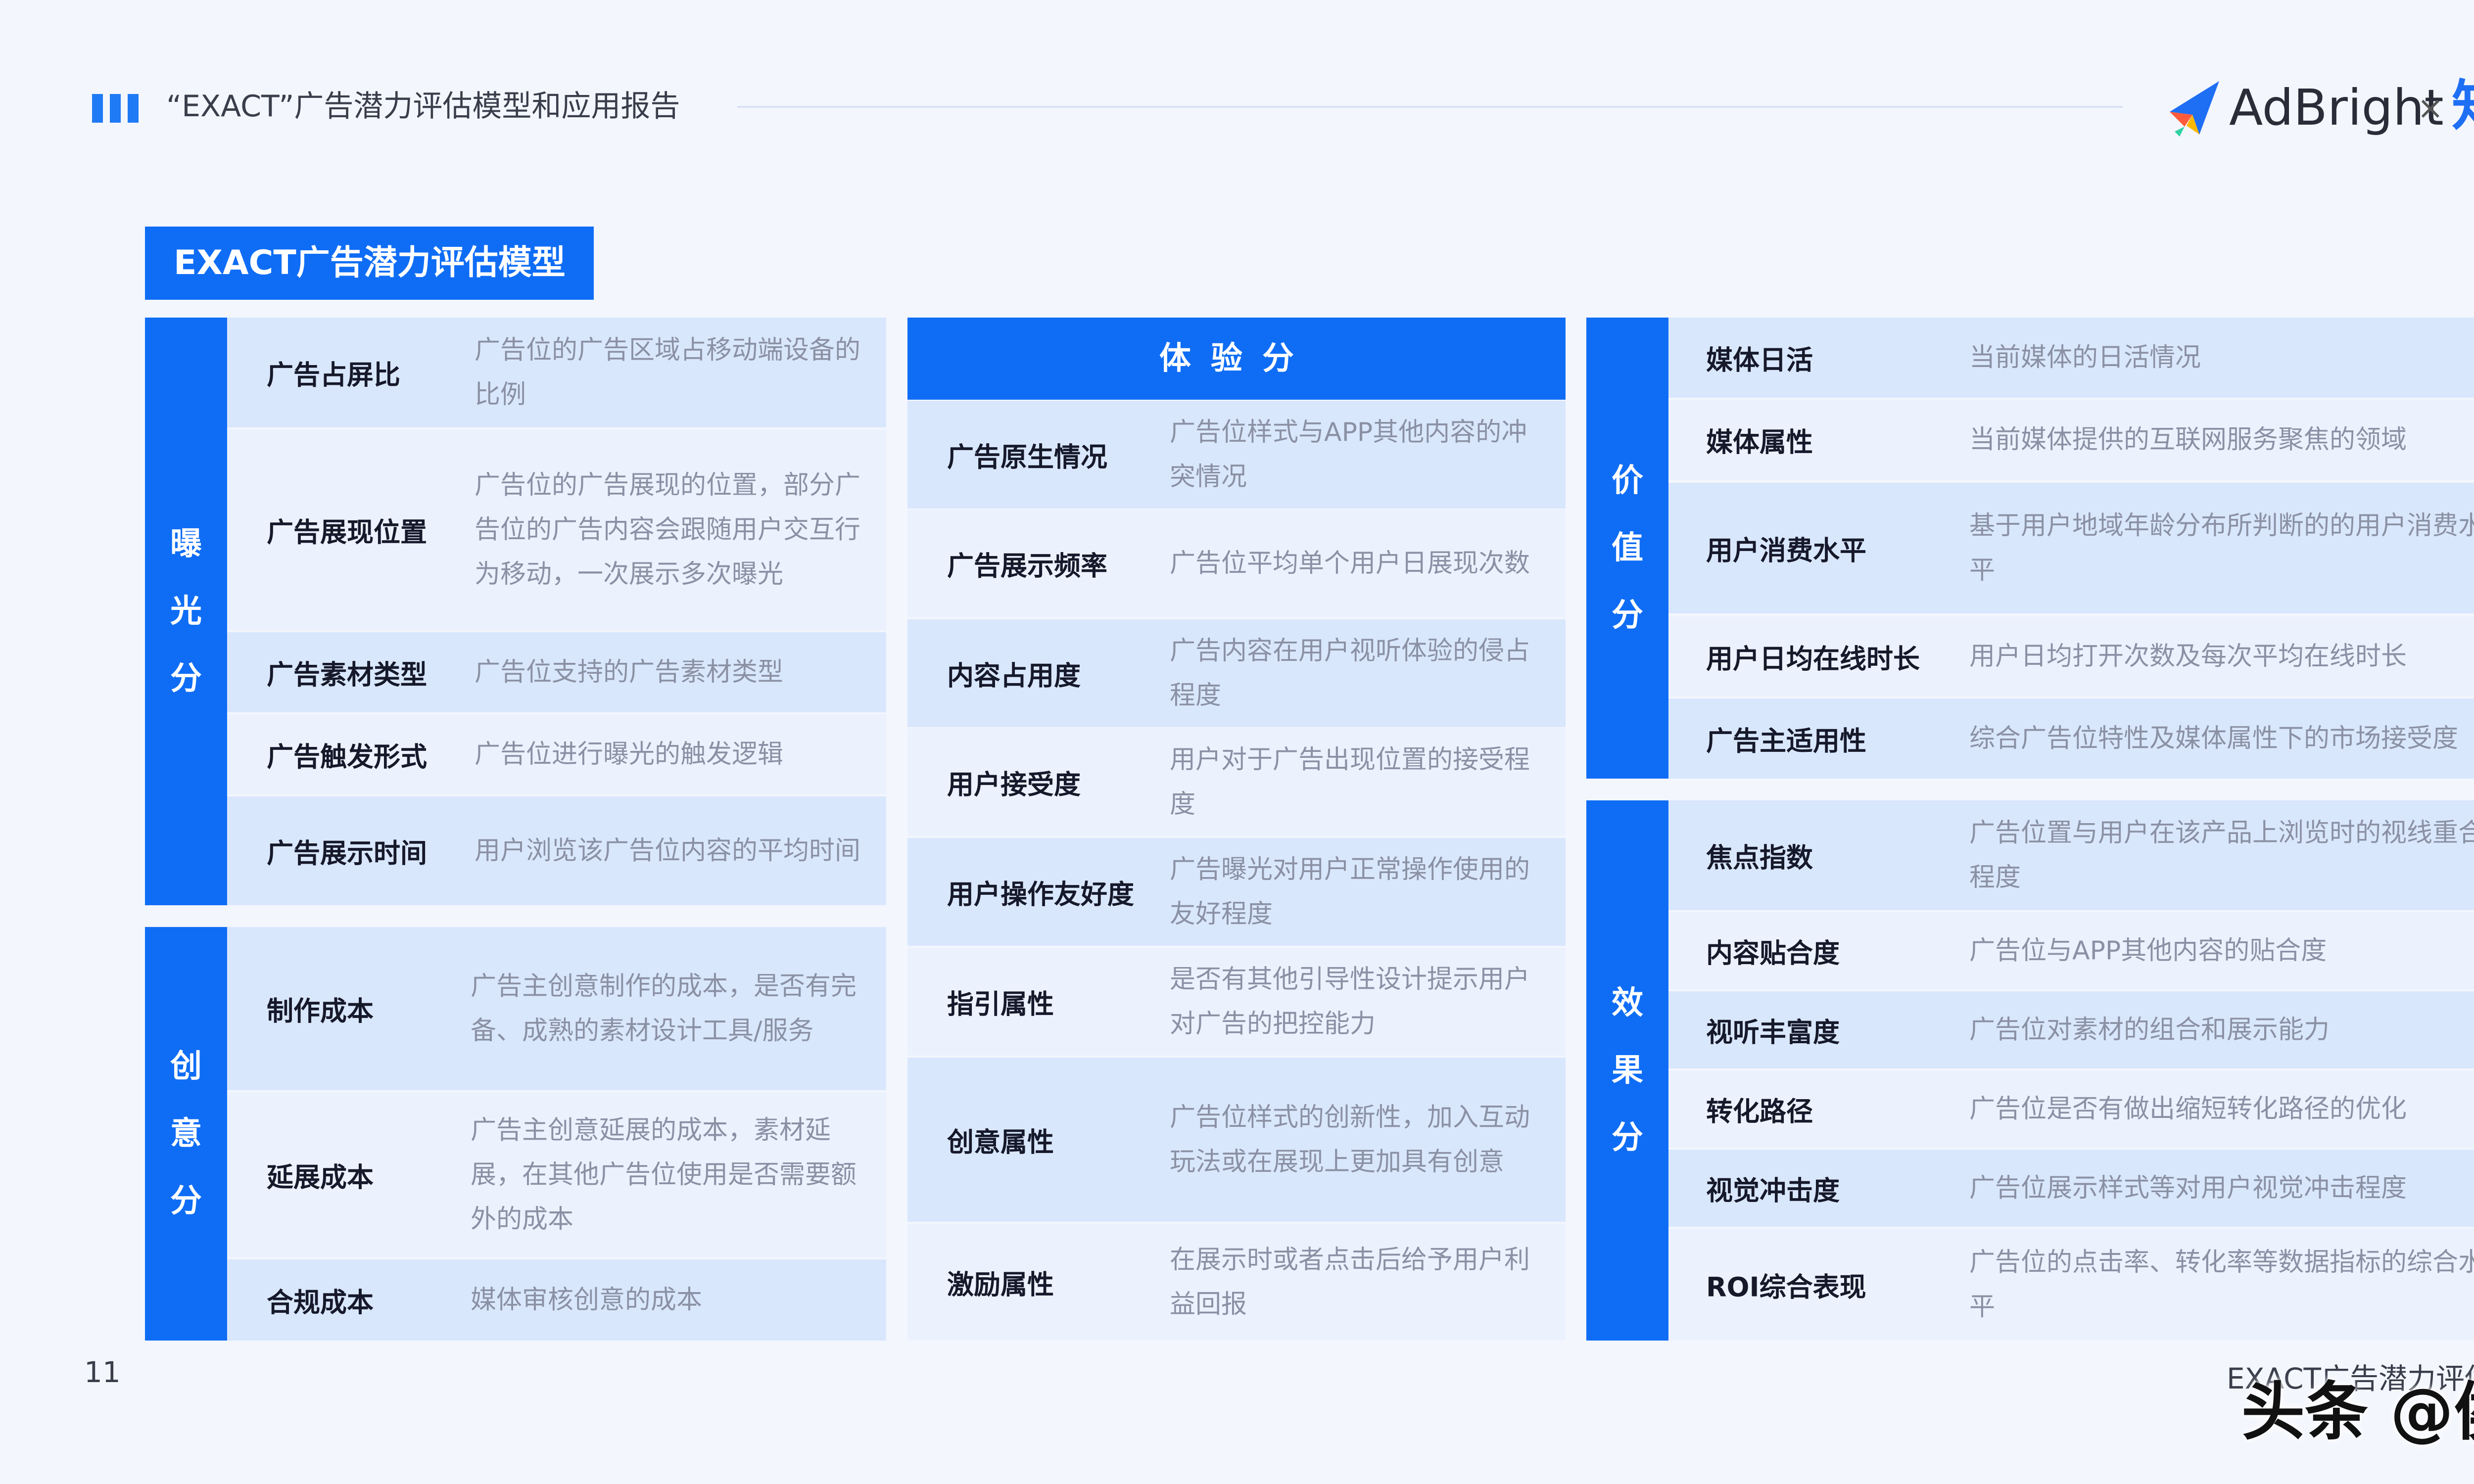  Describe the element at coordinates (1349, 454) in the screenshot. I see `metric-description: 广告位样式与APP其他内容的冲突情况` at that location.